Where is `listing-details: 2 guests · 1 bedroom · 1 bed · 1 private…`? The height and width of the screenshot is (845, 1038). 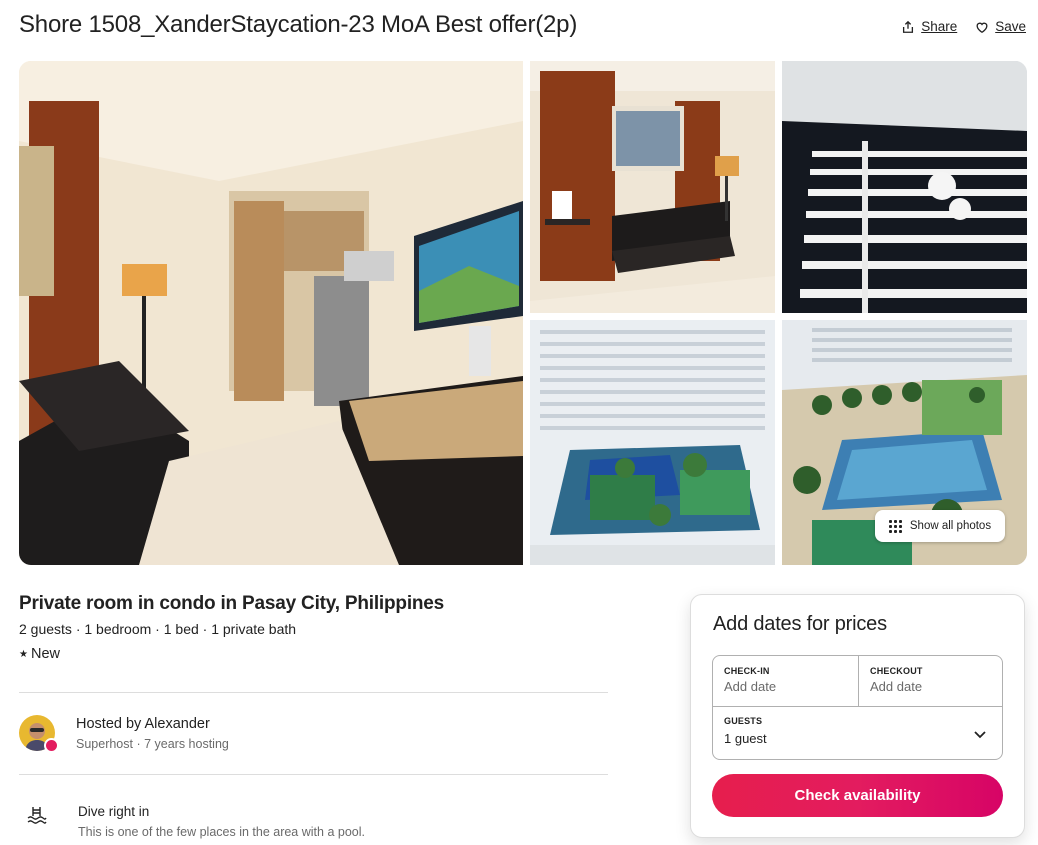
listing-details: 2 guests · 1 bedroom · 1 bed · 1 private… is located at coordinates (158, 629).